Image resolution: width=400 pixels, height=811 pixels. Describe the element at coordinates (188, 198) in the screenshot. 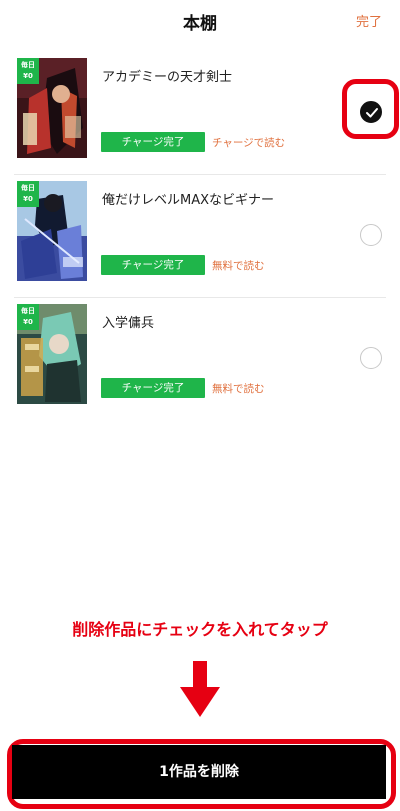

I see `book-title: 俺だけレベルMAXなビギナー` at that location.